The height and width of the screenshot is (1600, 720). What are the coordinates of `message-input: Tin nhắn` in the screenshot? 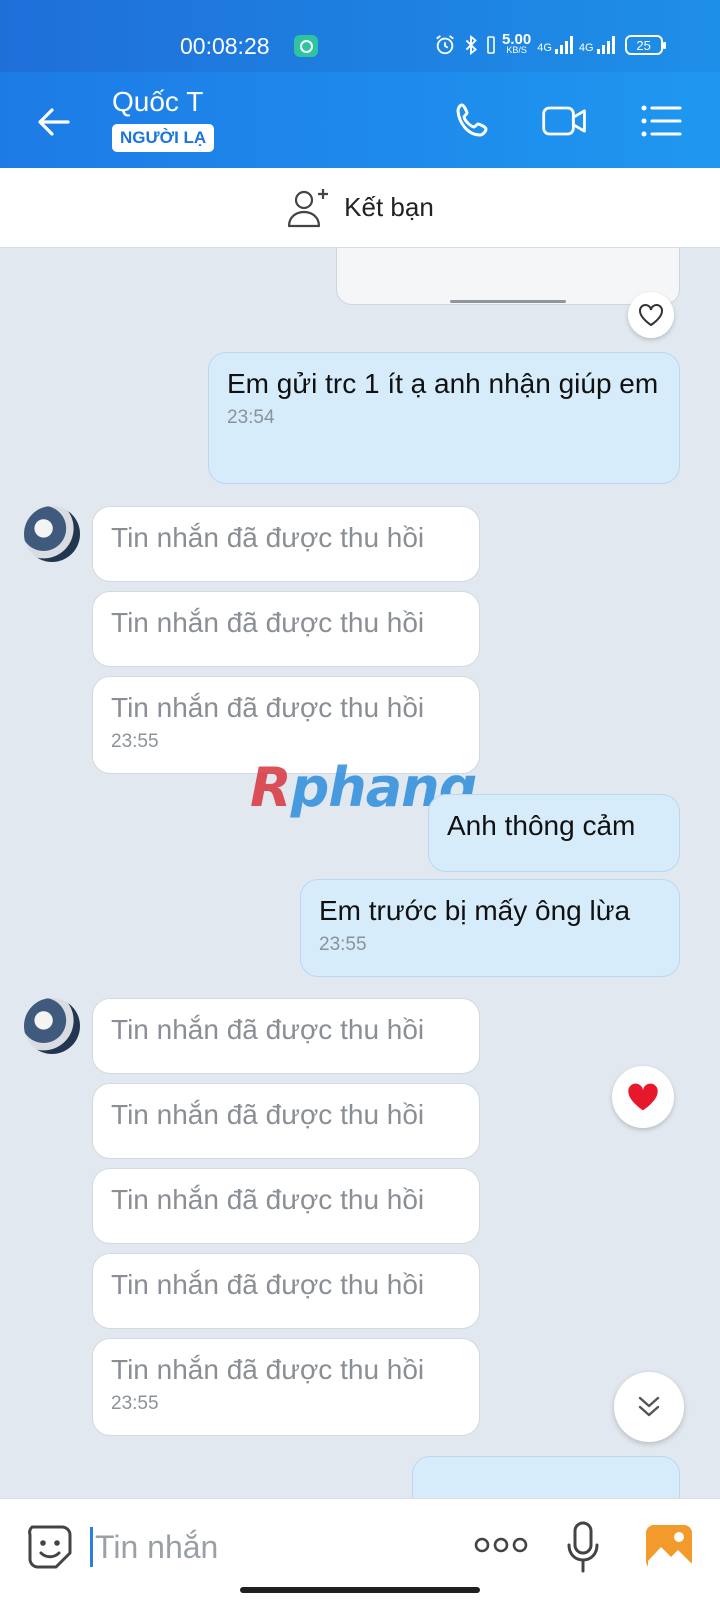 It's located at (154, 1547).